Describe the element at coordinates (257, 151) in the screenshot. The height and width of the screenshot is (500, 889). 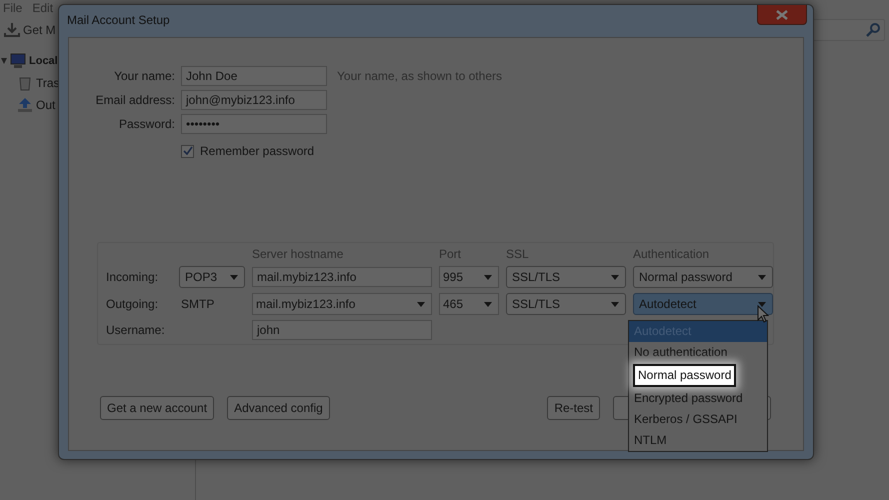
I see `checkbox-label: Remember password` at that location.